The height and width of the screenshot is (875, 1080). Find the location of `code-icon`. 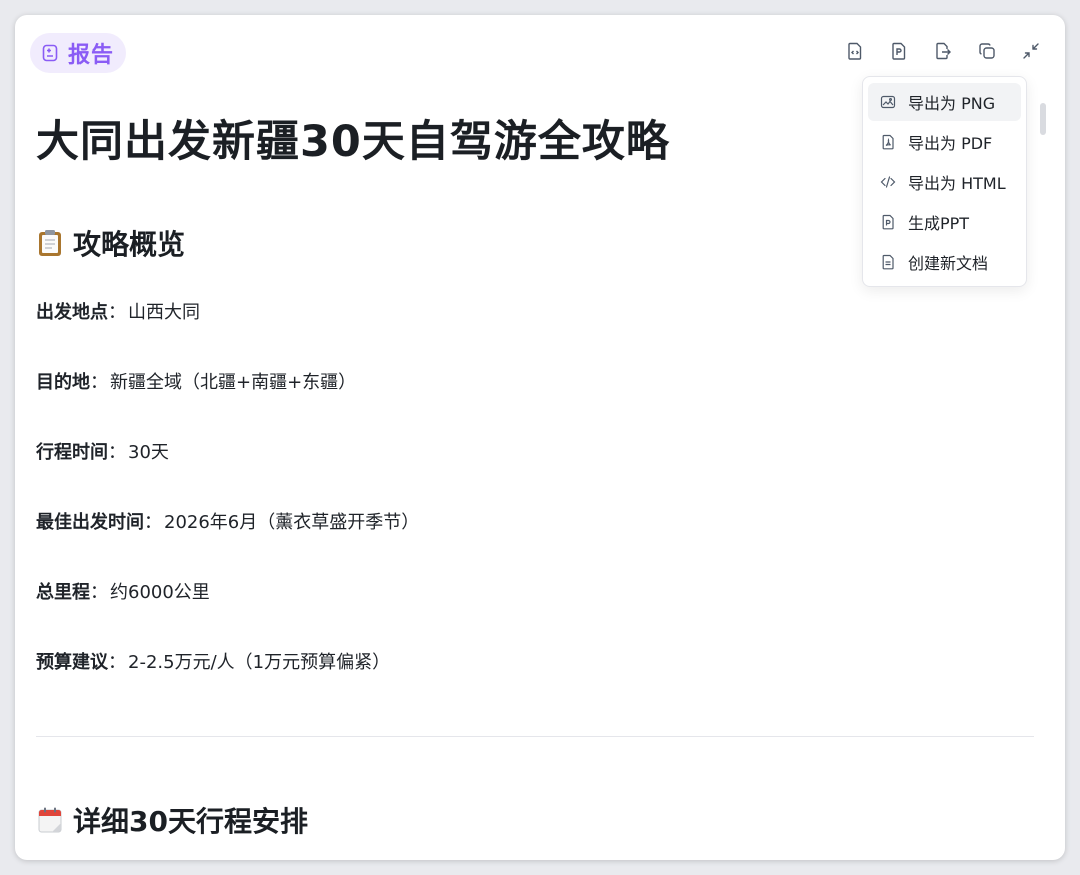

code-icon is located at coordinates (888, 182).